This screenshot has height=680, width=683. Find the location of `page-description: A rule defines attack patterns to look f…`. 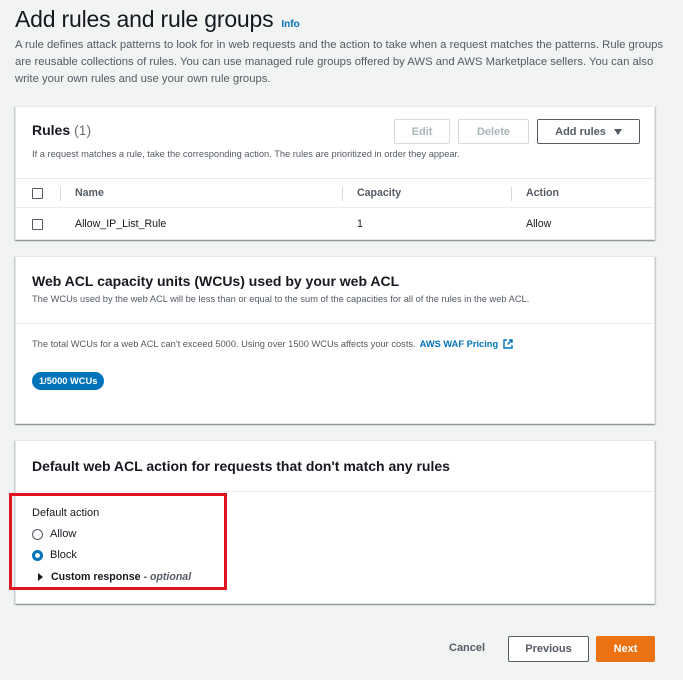

page-description: A rule defines attack patterns to look f… is located at coordinates (339, 62).